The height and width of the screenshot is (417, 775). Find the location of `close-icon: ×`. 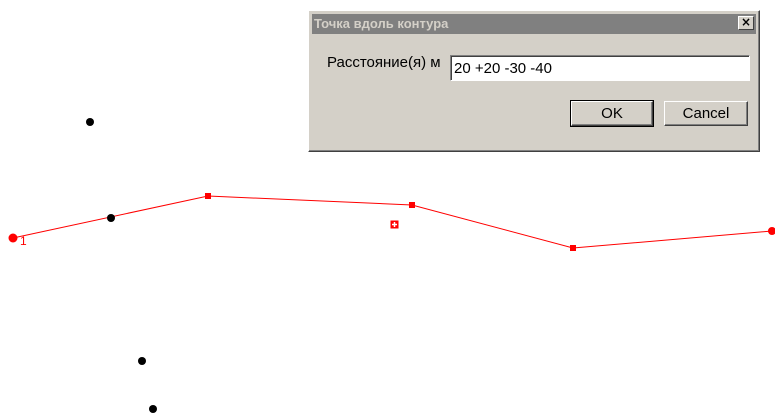

close-icon: × is located at coordinates (746, 23).